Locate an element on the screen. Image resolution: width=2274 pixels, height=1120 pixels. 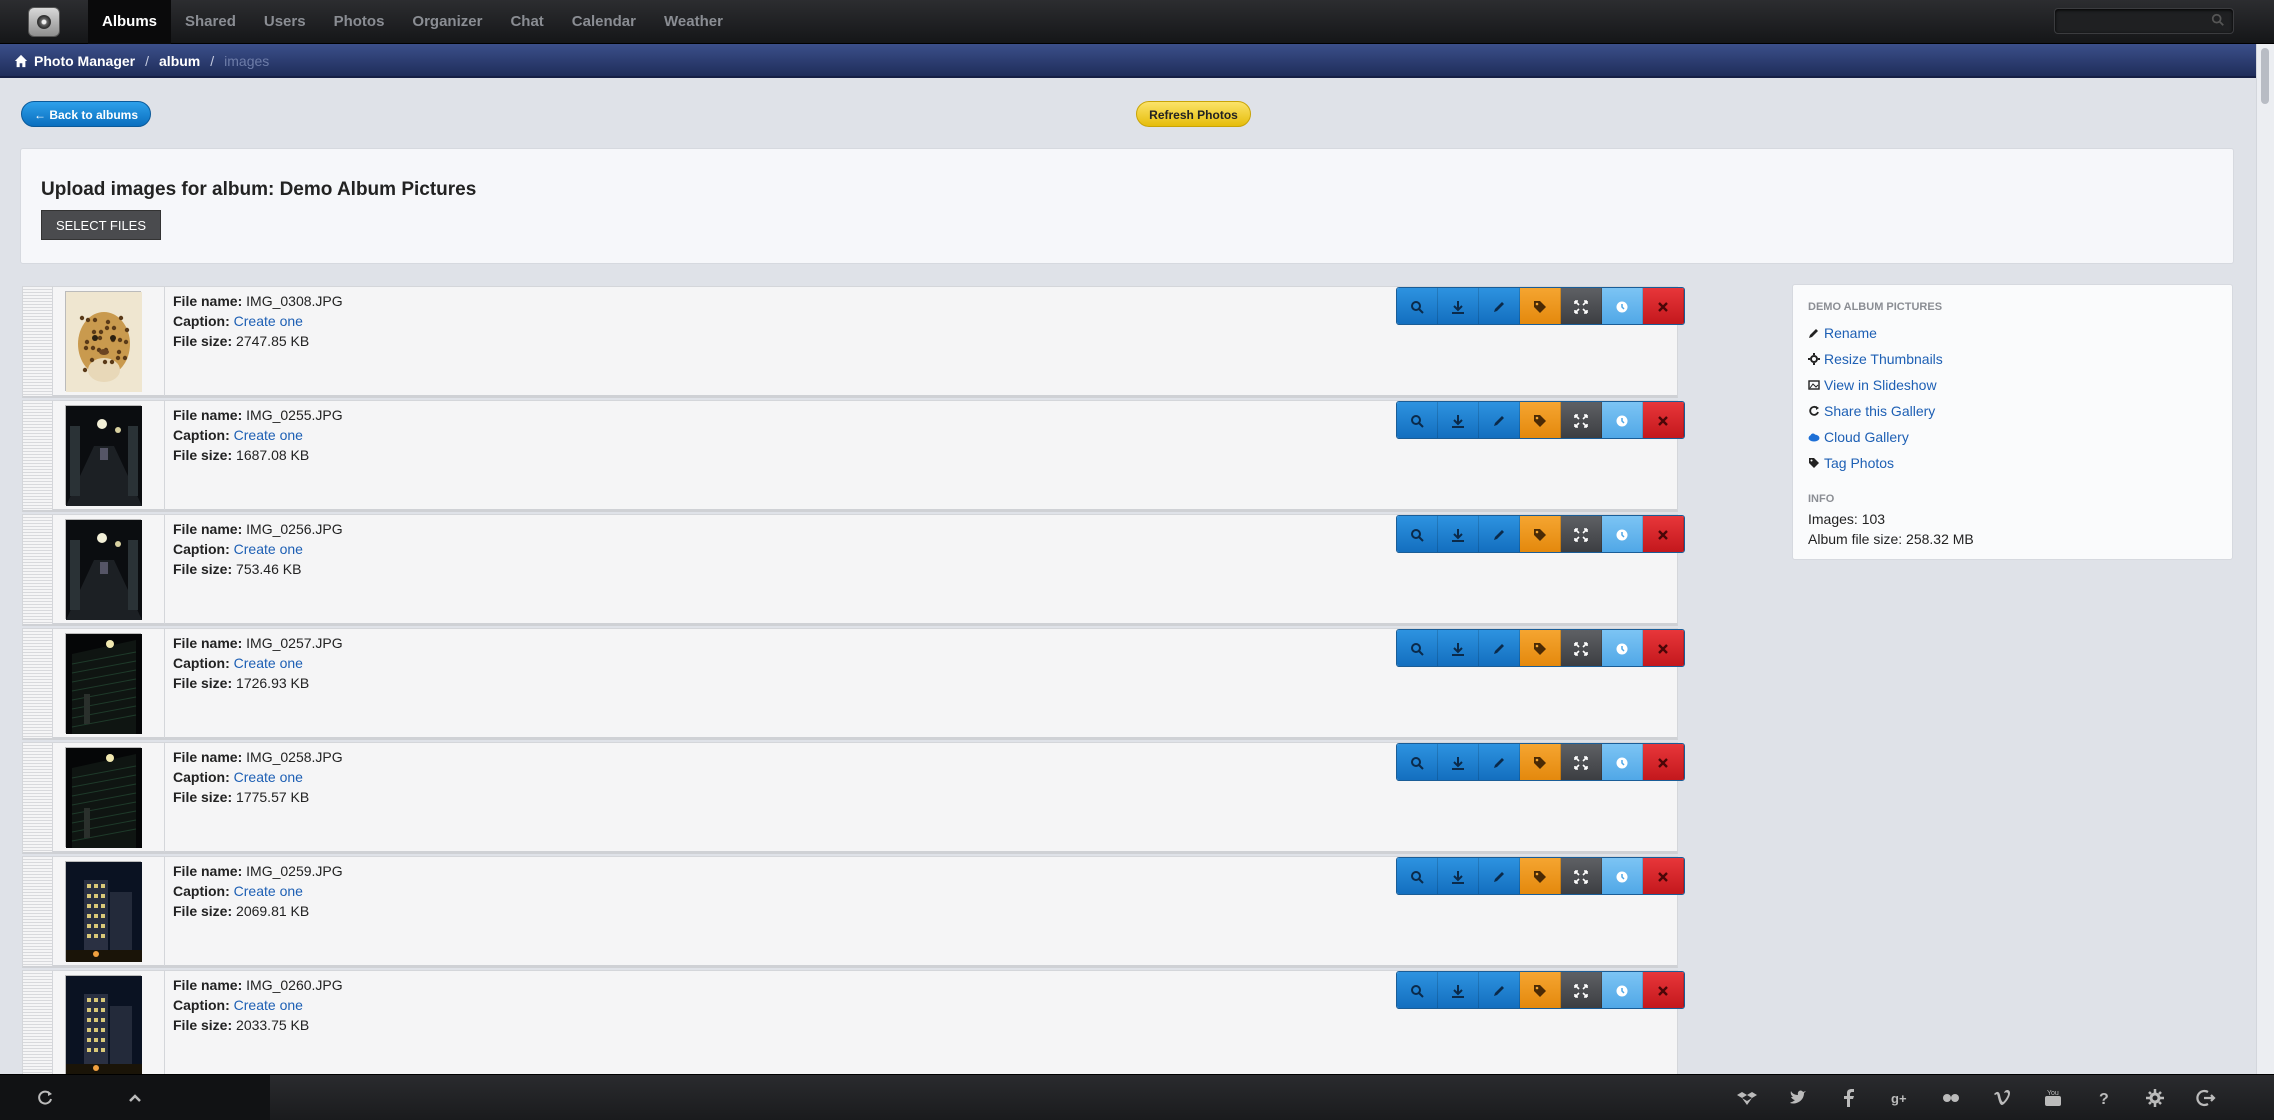
select-files-button: SELECT FILES is located at coordinates (101, 225).